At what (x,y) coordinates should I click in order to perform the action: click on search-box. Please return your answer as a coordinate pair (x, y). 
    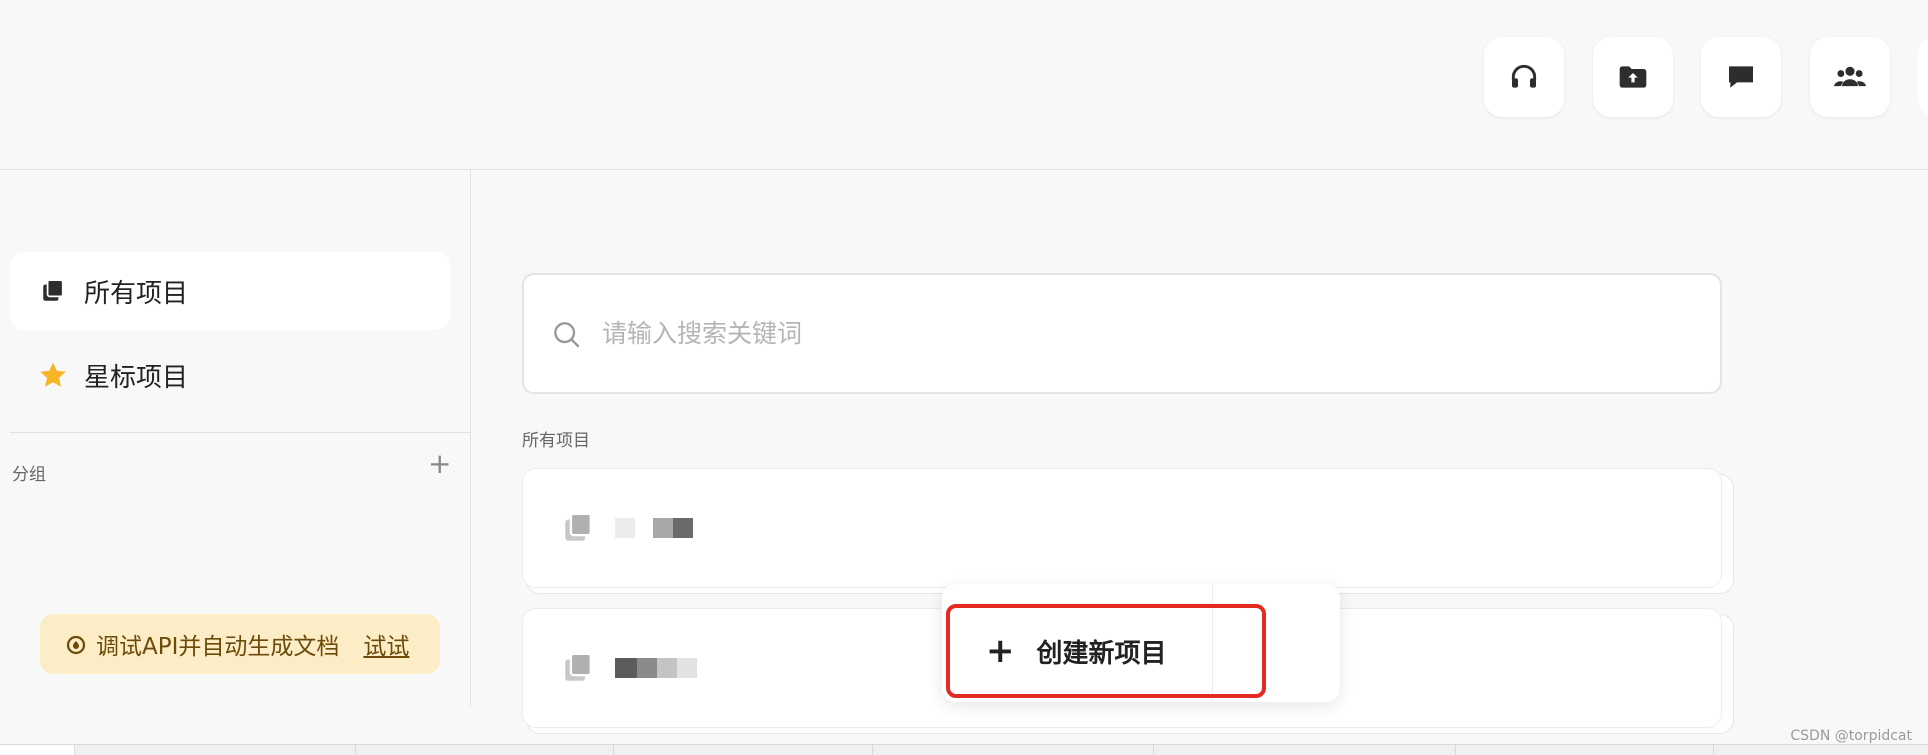
    Looking at the image, I should click on (1122, 333).